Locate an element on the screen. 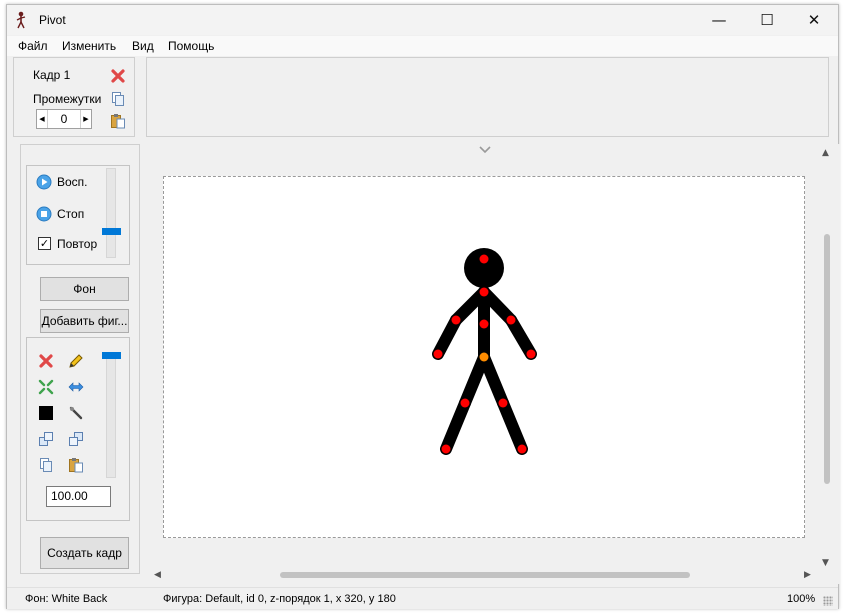  copy-frame-icon is located at coordinates (118, 99).